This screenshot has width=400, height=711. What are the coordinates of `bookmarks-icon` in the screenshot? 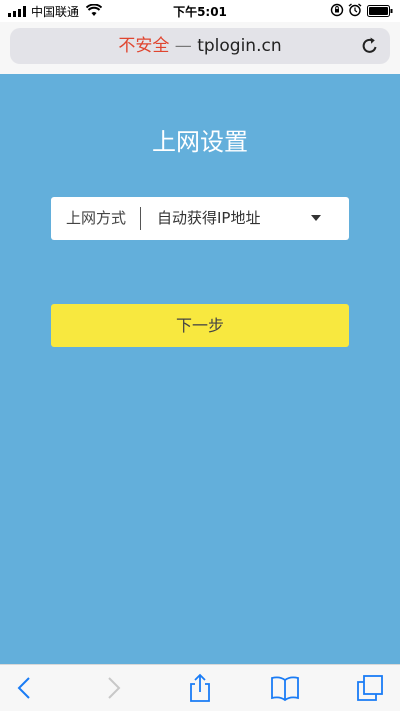 It's located at (285, 688).